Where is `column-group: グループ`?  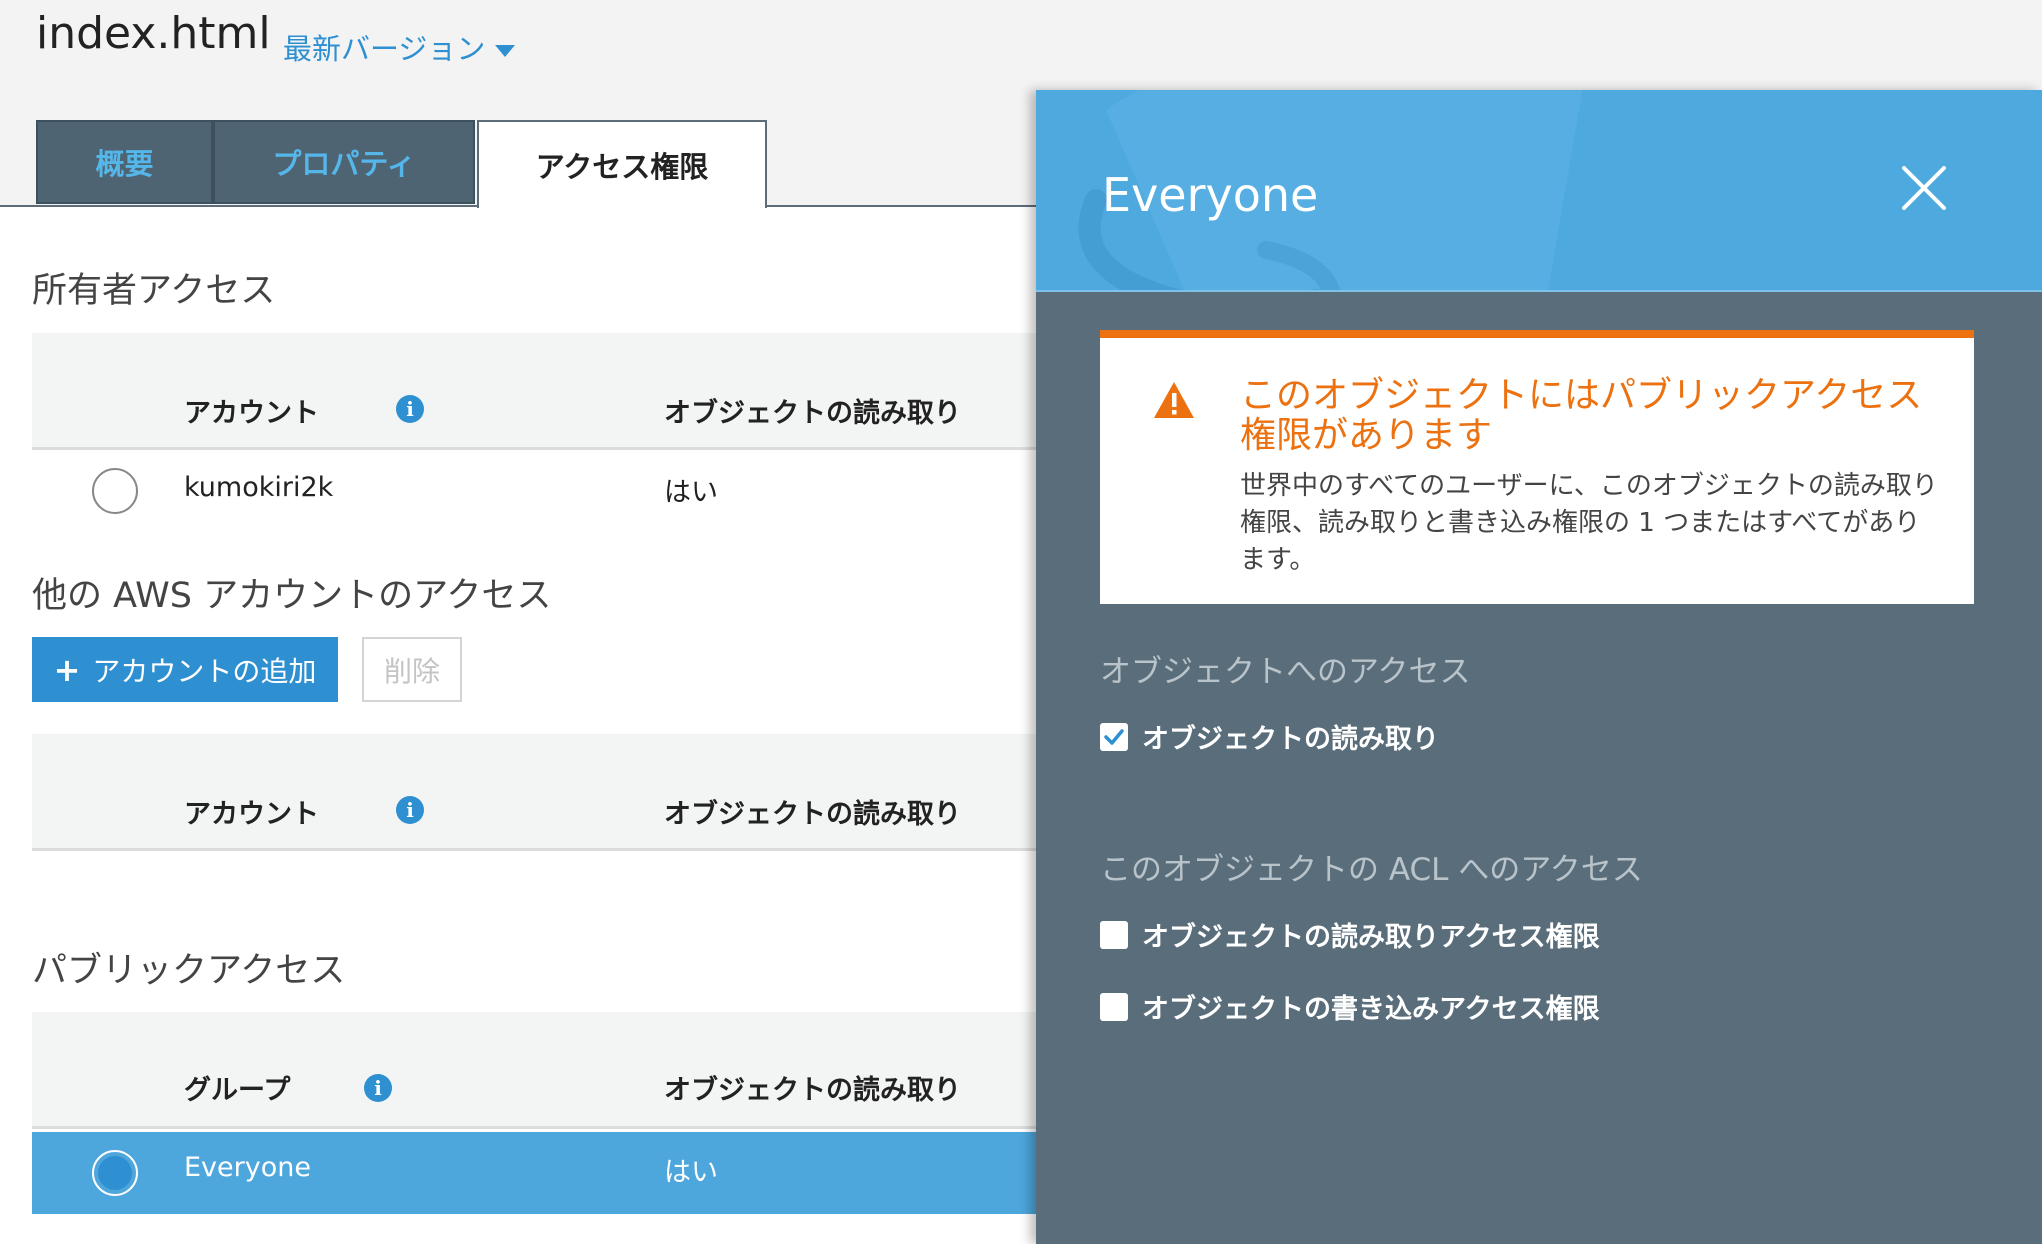
column-group: グループ is located at coordinates (237, 1090).